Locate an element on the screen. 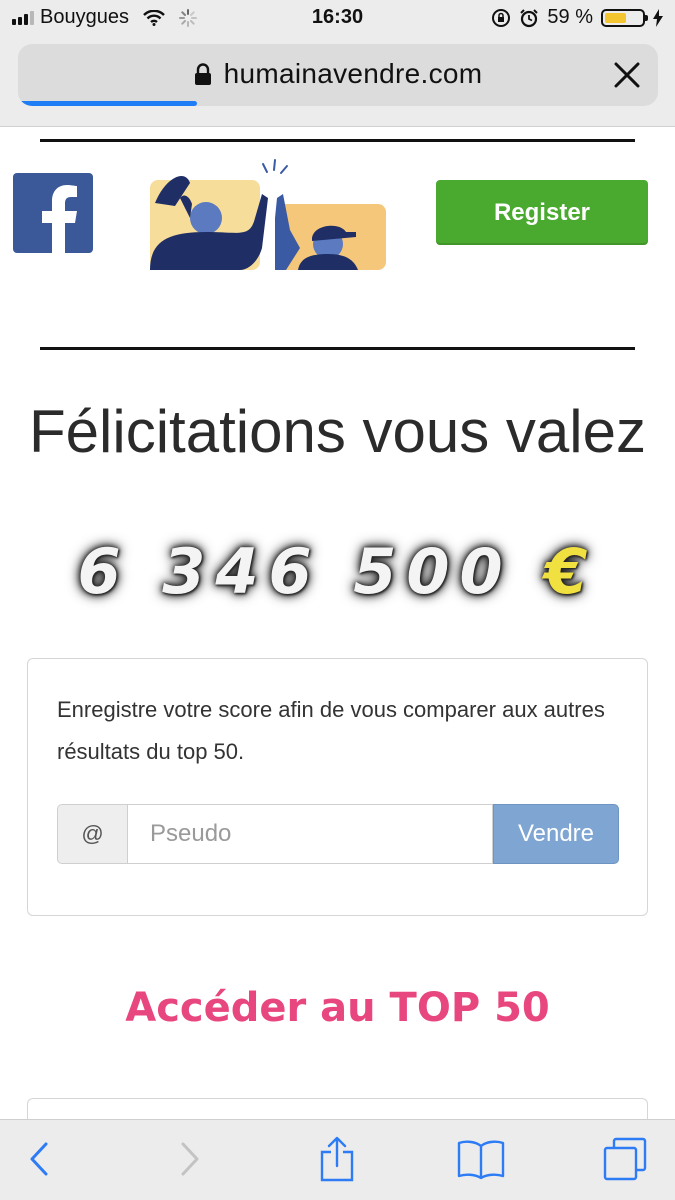 This screenshot has width=675, height=1200. forward-icon is located at coordinates (190, 1159).